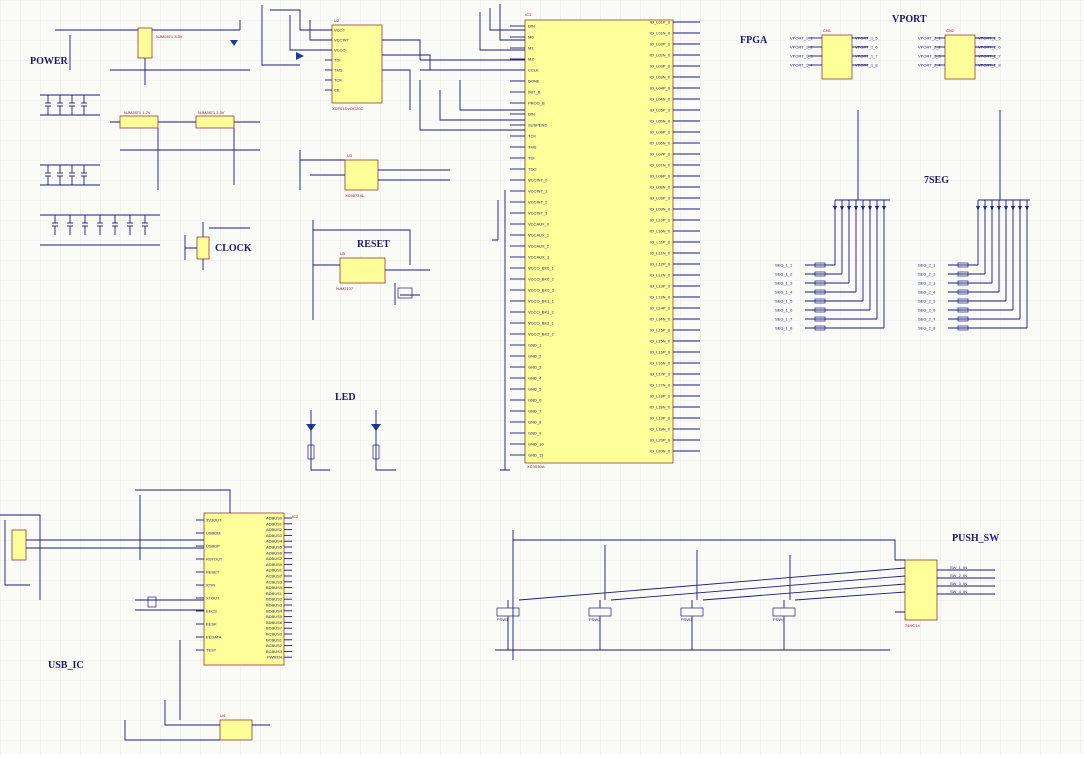  What do you see at coordinates (274, 523) in the screenshot?
I see `usb-pin-label: ADBUS1` at bounding box center [274, 523].